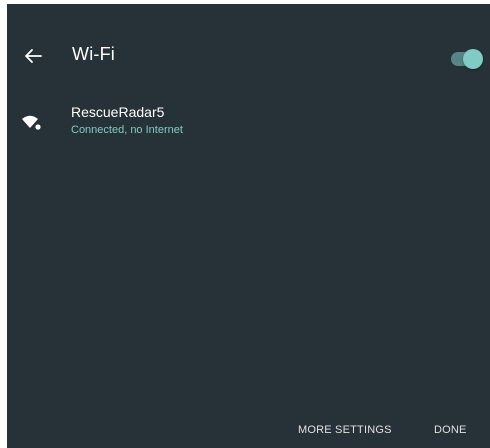 This screenshot has width=490, height=448. Describe the element at coordinates (450, 430) in the screenshot. I see `done-button: DONE` at that location.